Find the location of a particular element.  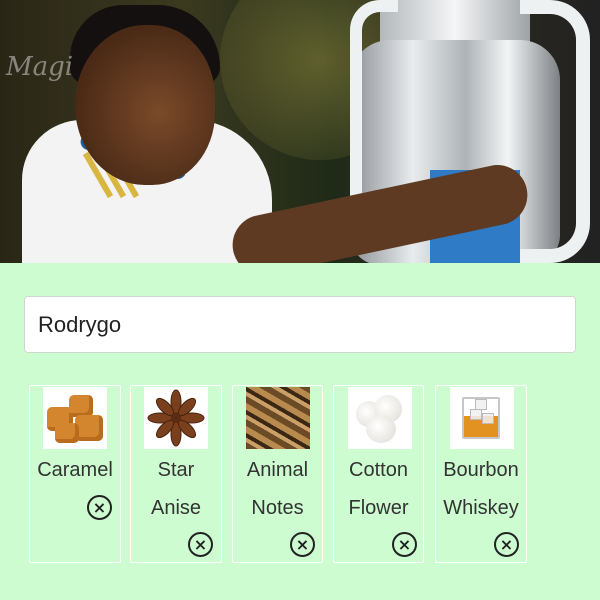

ingredient-card-cotton-flower: Cotton Flower × is located at coordinates (378, 474).